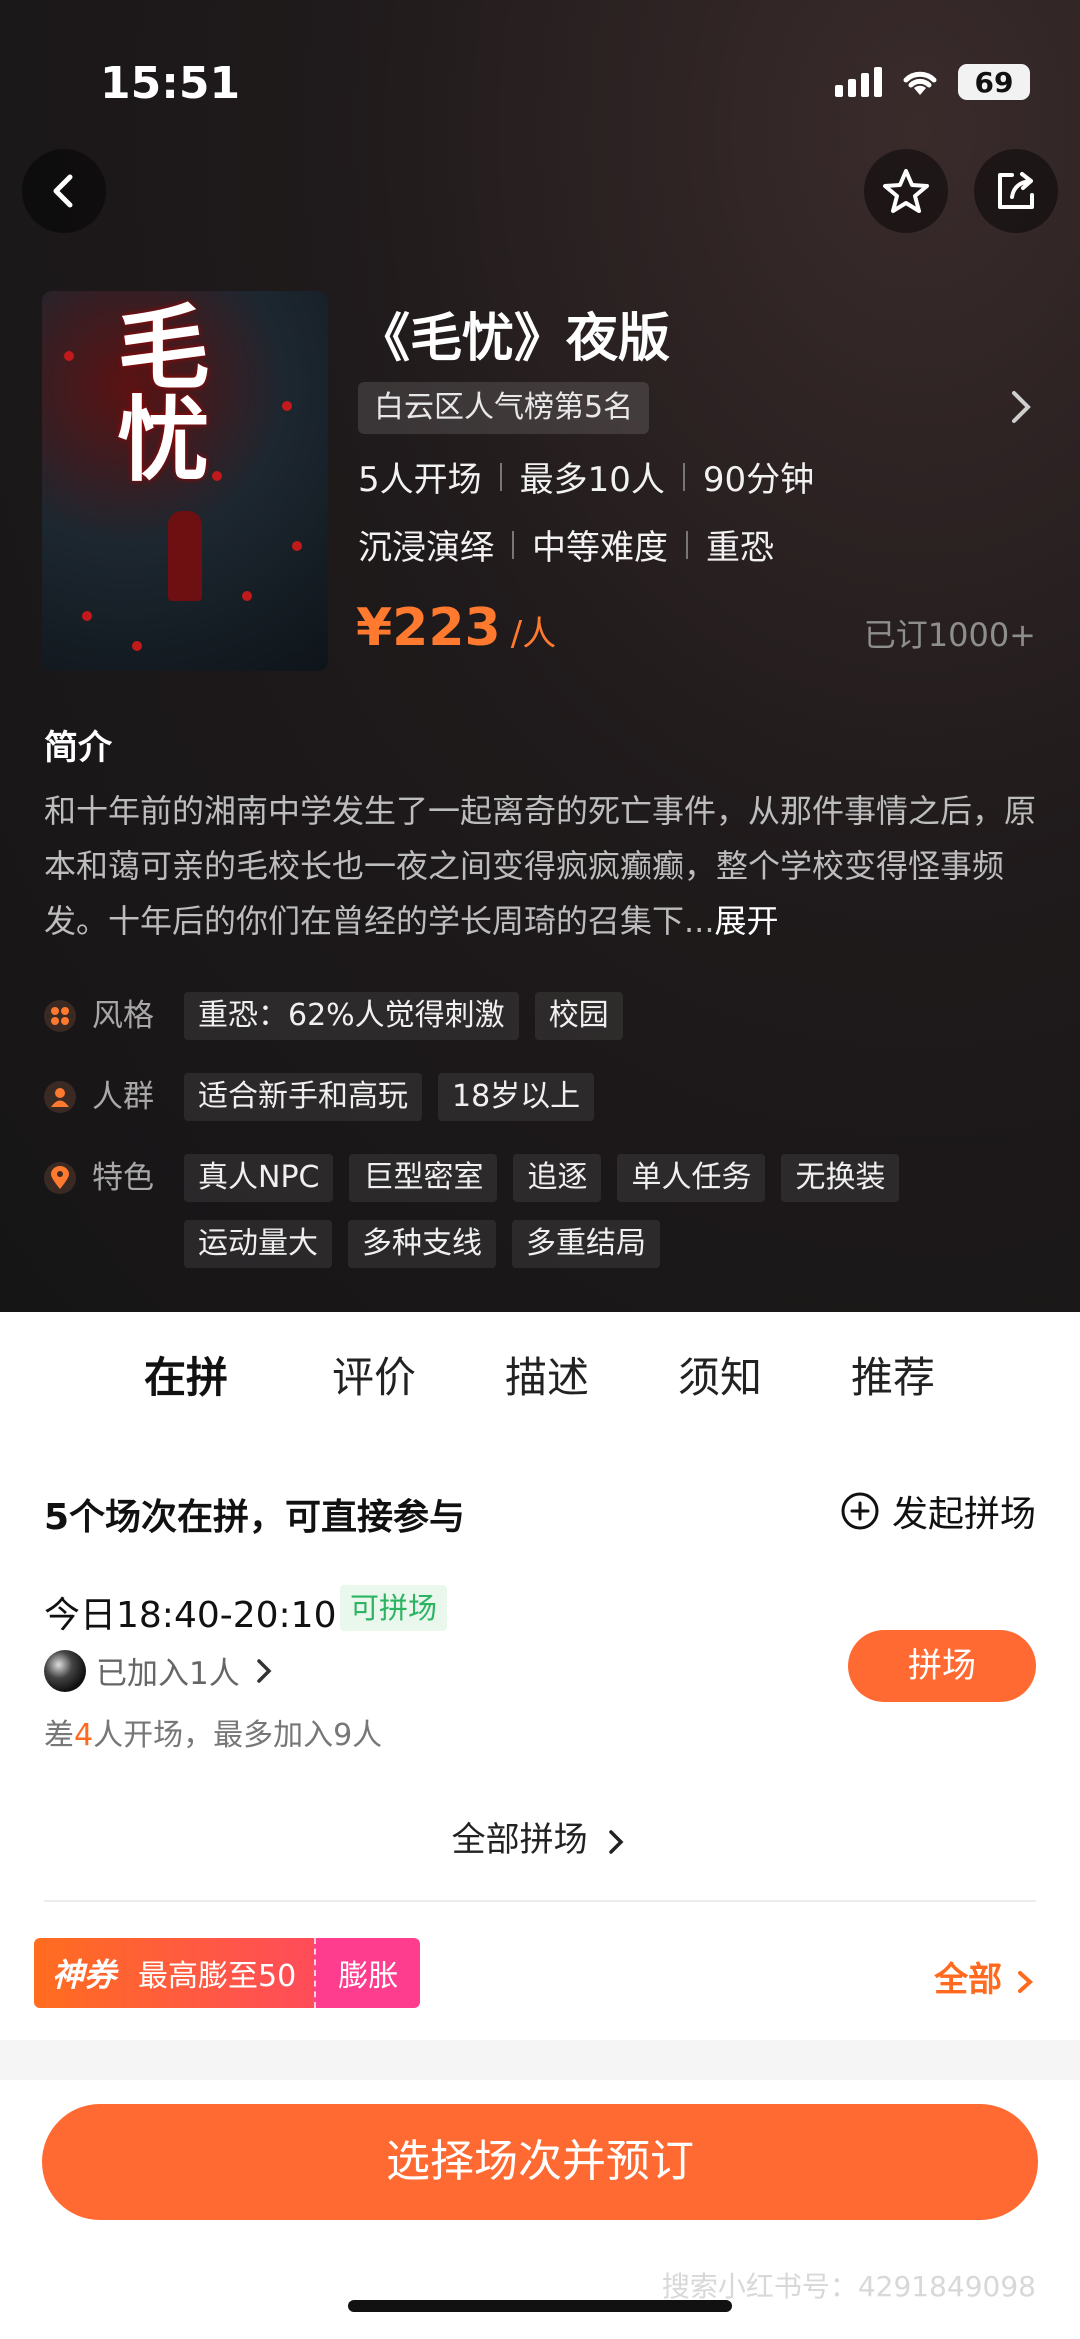  Describe the element at coordinates (394, 1608) in the screenshot. I see `slot-status-badge: 可拼场` at that location.